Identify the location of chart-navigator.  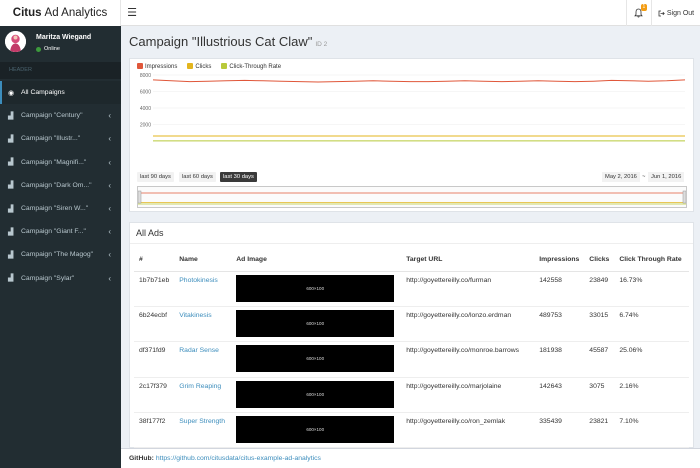
(412, 197).